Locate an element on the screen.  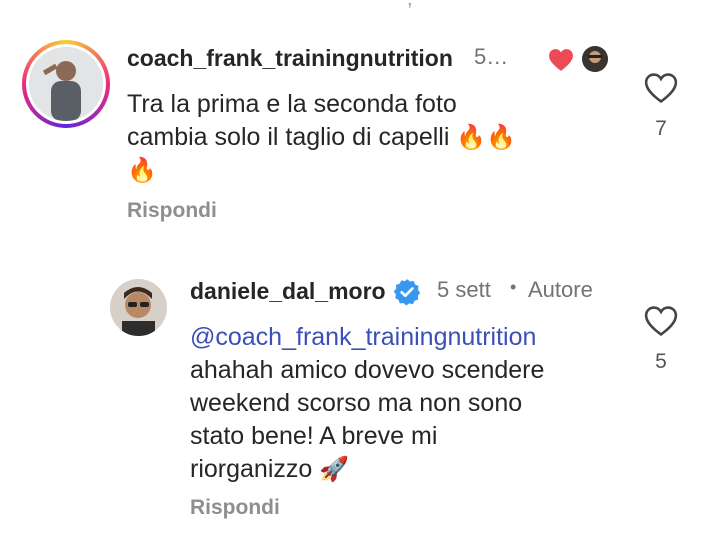
like-count: 7 is located at coordinates (661, 128).